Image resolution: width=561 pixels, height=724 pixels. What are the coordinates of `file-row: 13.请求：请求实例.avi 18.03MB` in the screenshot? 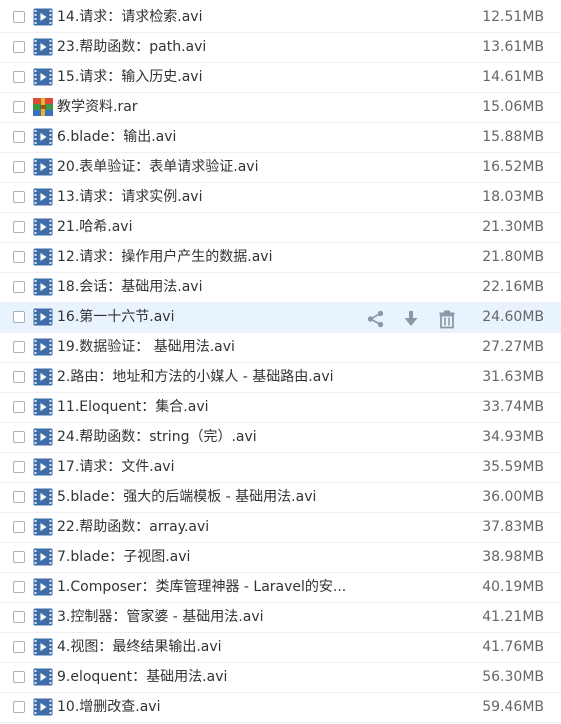 It's located at (280, 198).